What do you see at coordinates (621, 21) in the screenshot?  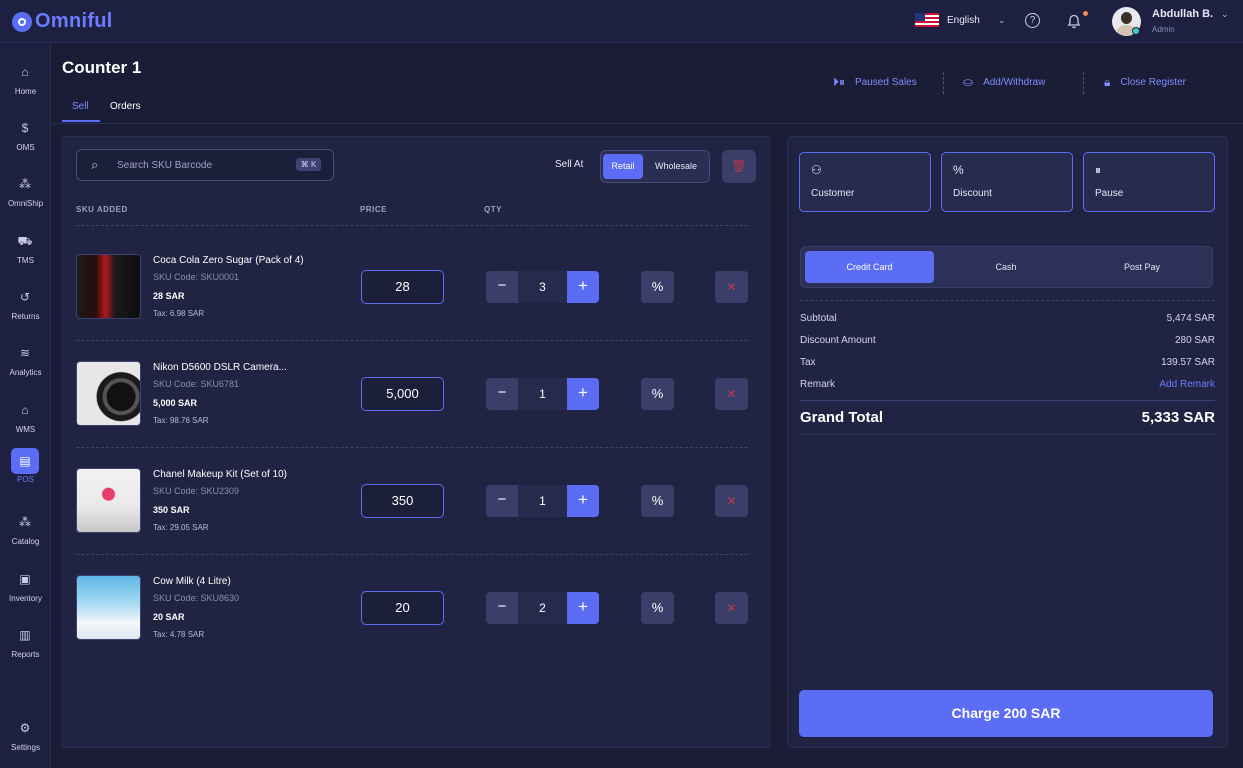 I see `top-bar` at bounding box center [621, 21].